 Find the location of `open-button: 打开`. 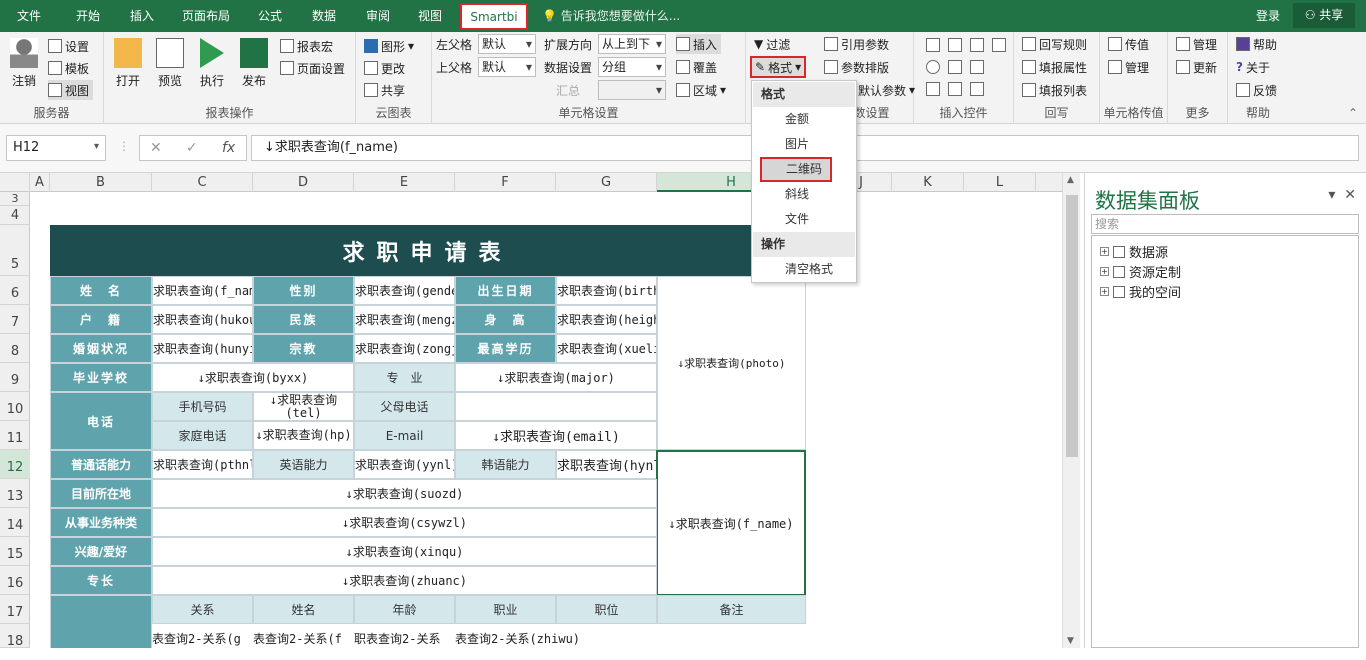

open-button: 打开 is located at coordinates (128, 63).